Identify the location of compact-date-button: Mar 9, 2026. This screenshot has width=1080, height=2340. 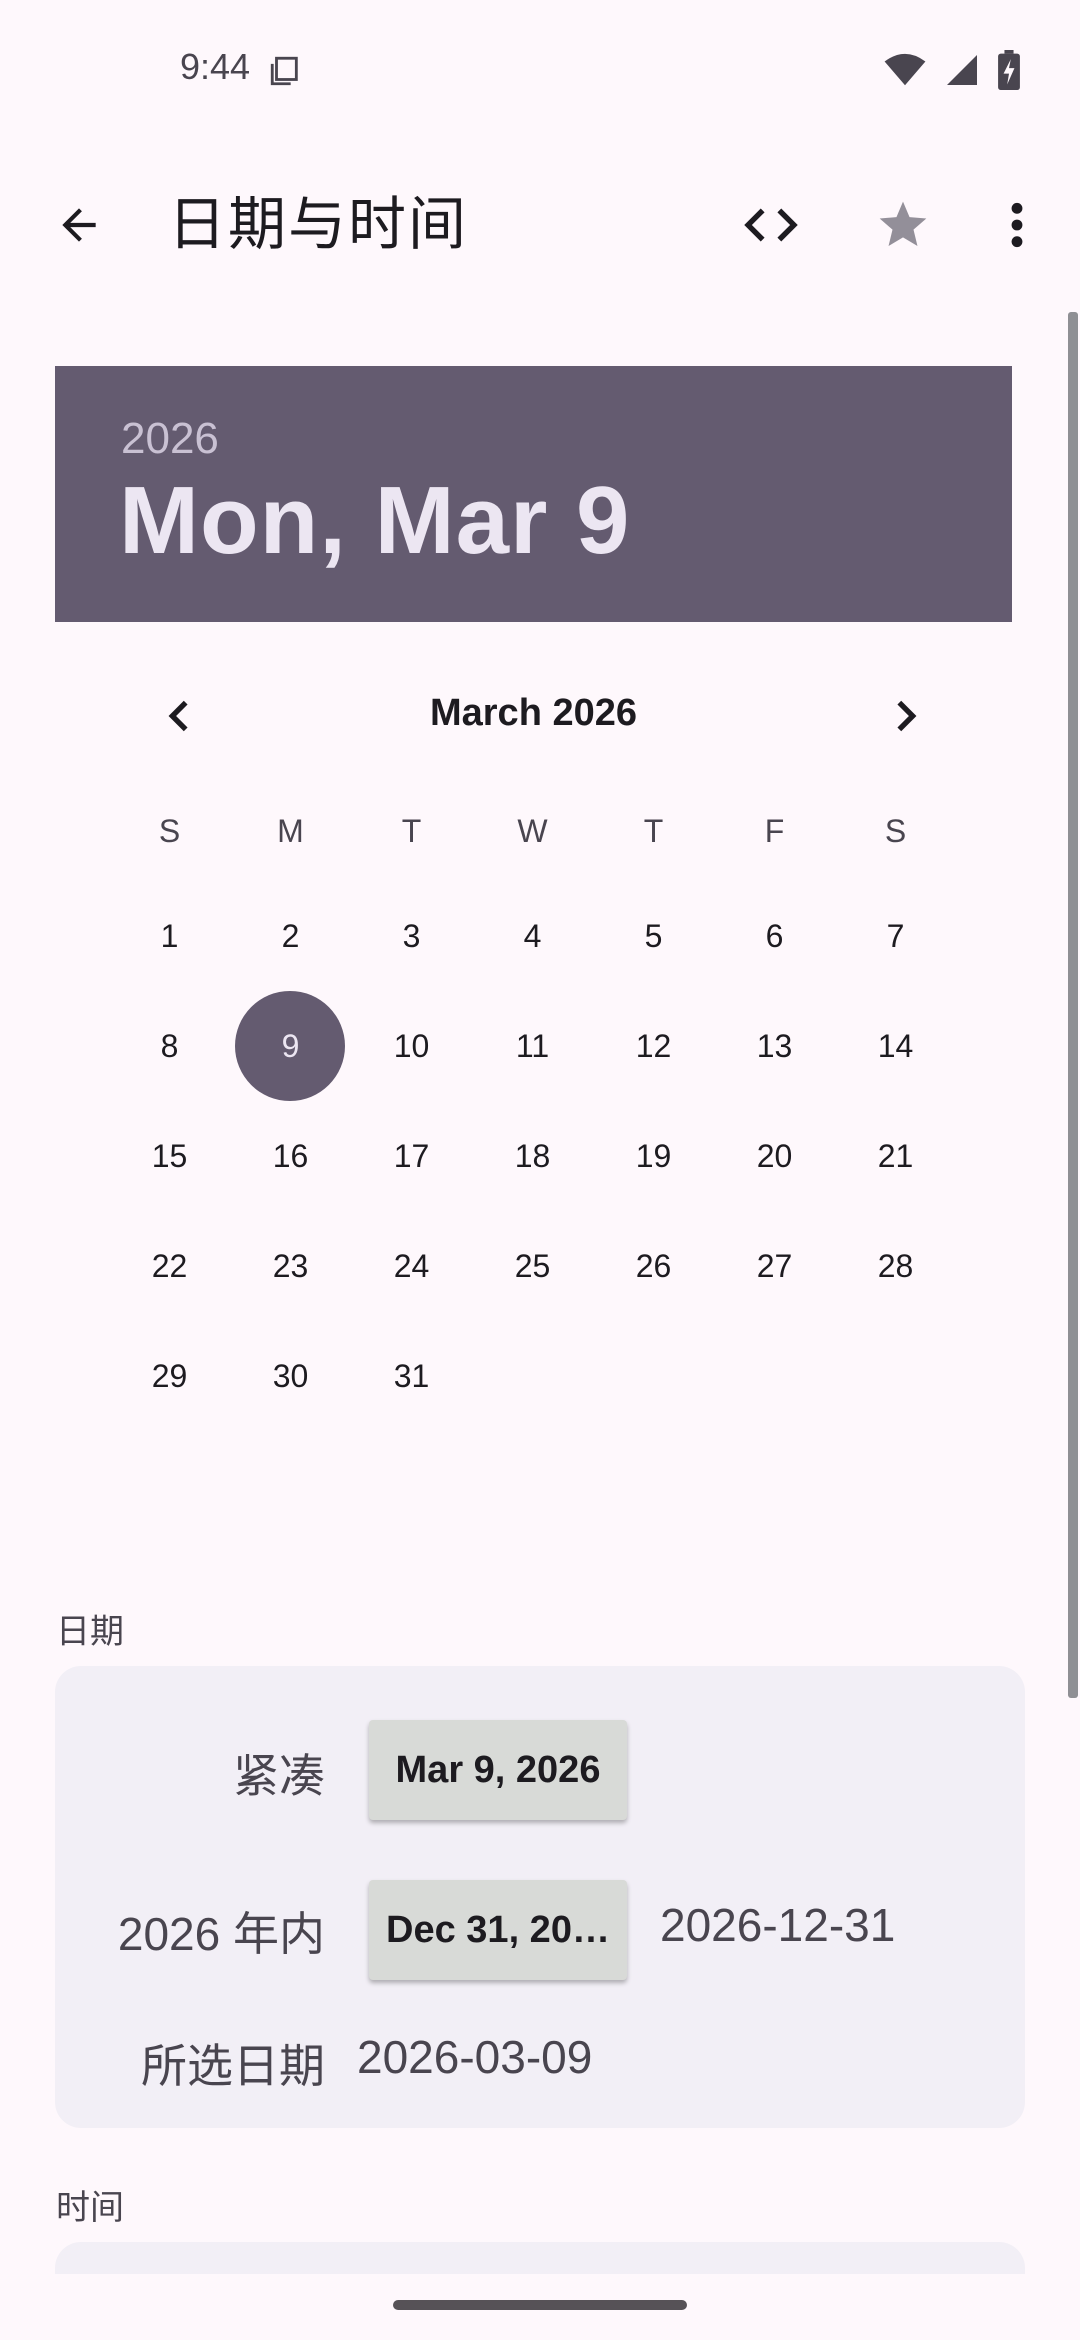
(498, 1770).